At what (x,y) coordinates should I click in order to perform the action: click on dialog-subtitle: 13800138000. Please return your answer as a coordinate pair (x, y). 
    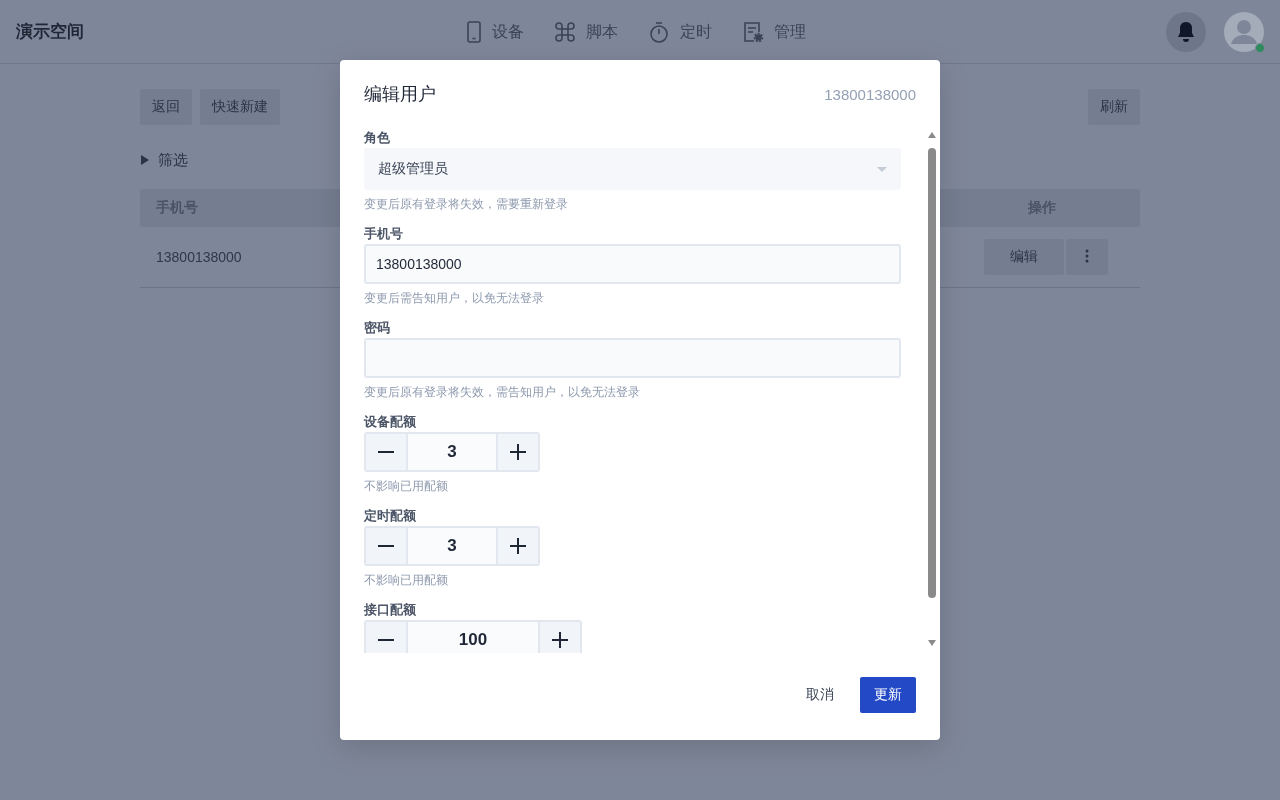
    Looking at the image, I should click on (870, 94).